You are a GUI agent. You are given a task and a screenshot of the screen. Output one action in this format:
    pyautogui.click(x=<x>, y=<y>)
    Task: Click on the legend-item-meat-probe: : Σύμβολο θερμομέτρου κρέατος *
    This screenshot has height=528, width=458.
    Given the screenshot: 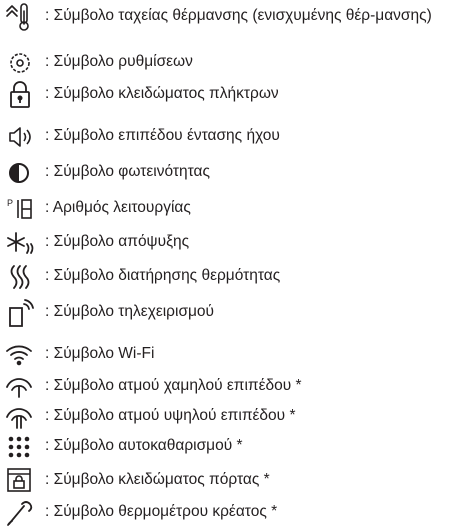 What is the action you would take?
    pyautogui.click(x=229, y=513)
    